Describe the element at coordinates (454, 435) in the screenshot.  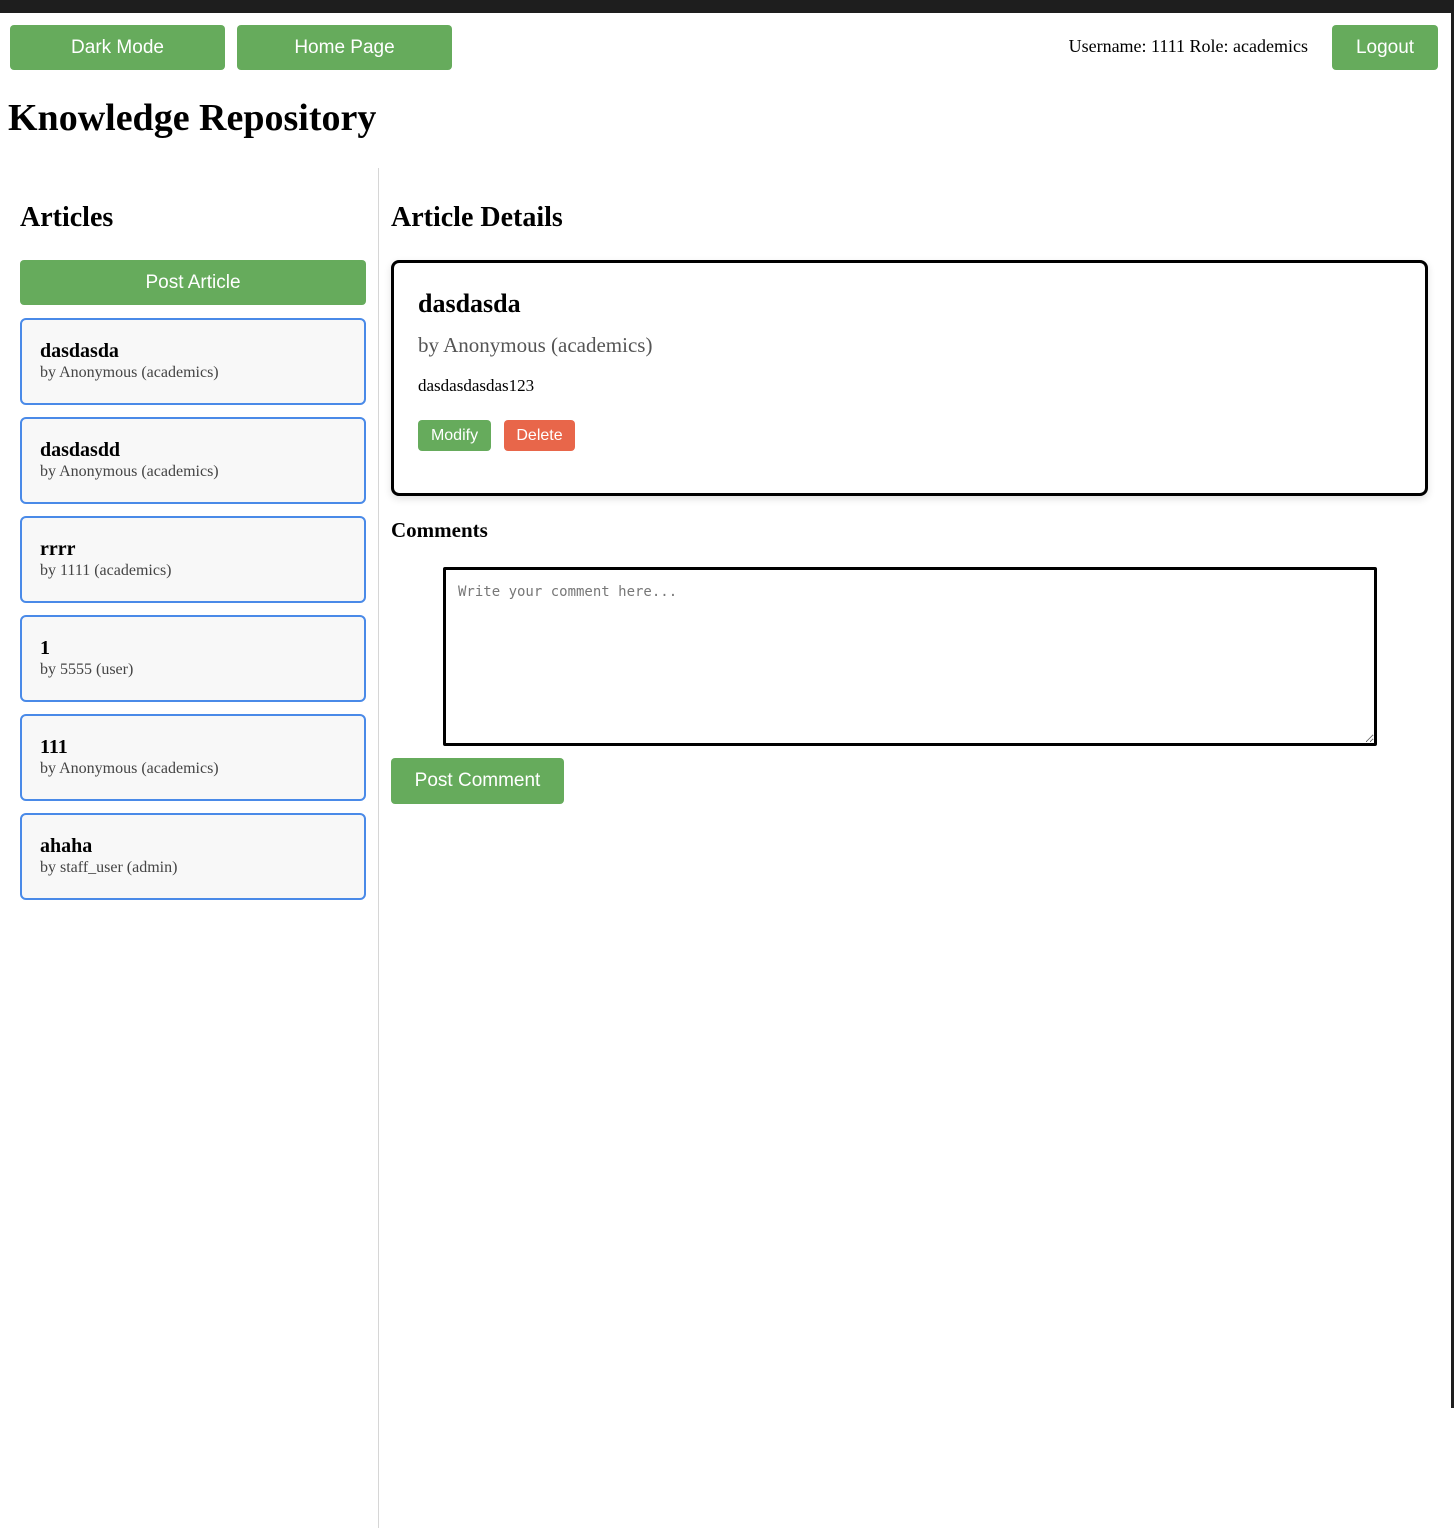
I see `modify-button: Modify` at that location.